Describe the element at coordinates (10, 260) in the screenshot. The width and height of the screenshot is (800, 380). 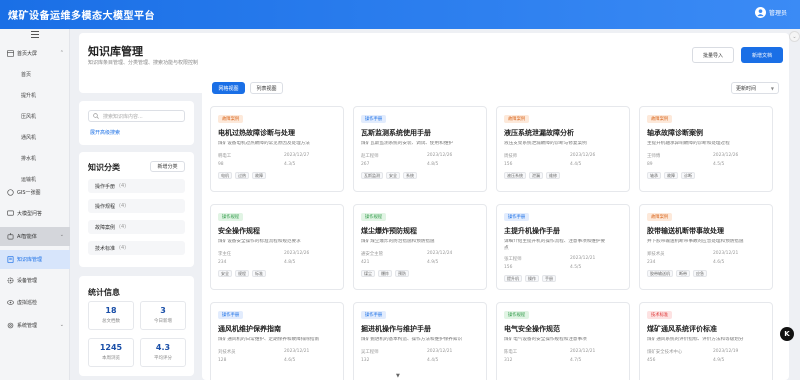
I see `book-icon` at that location.